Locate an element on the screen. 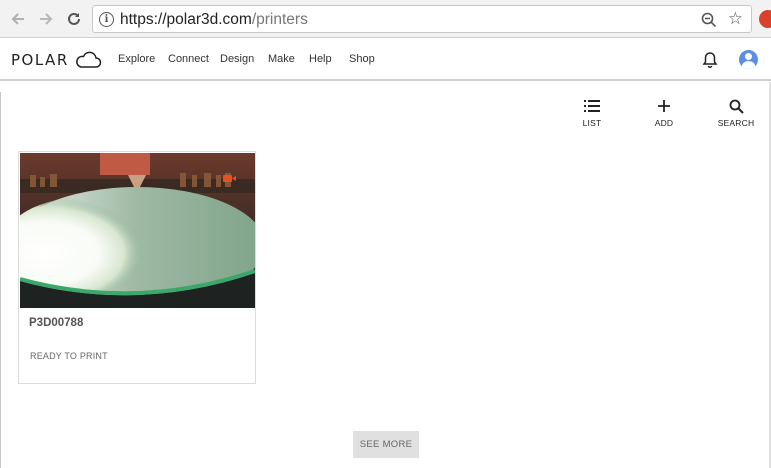  nav-design: Design is located at coordinates (244, 59).